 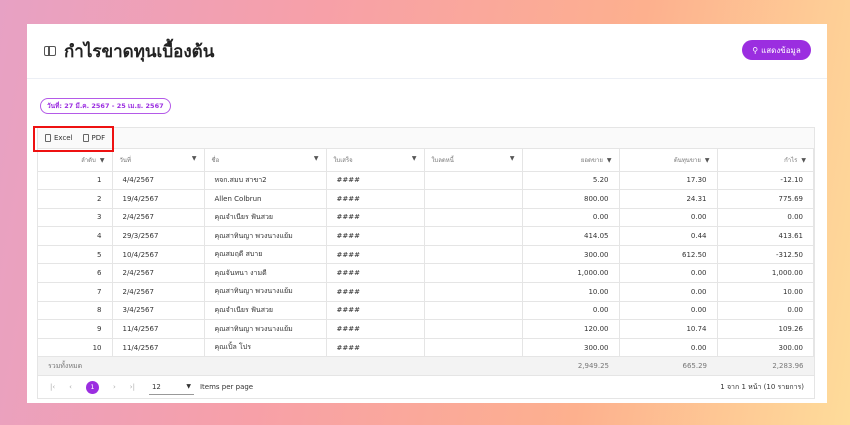 What do you see at coordinates (132, 387) in the screenshot?
I see `last-page-icon: ›|` at bounding box center [132, 387].